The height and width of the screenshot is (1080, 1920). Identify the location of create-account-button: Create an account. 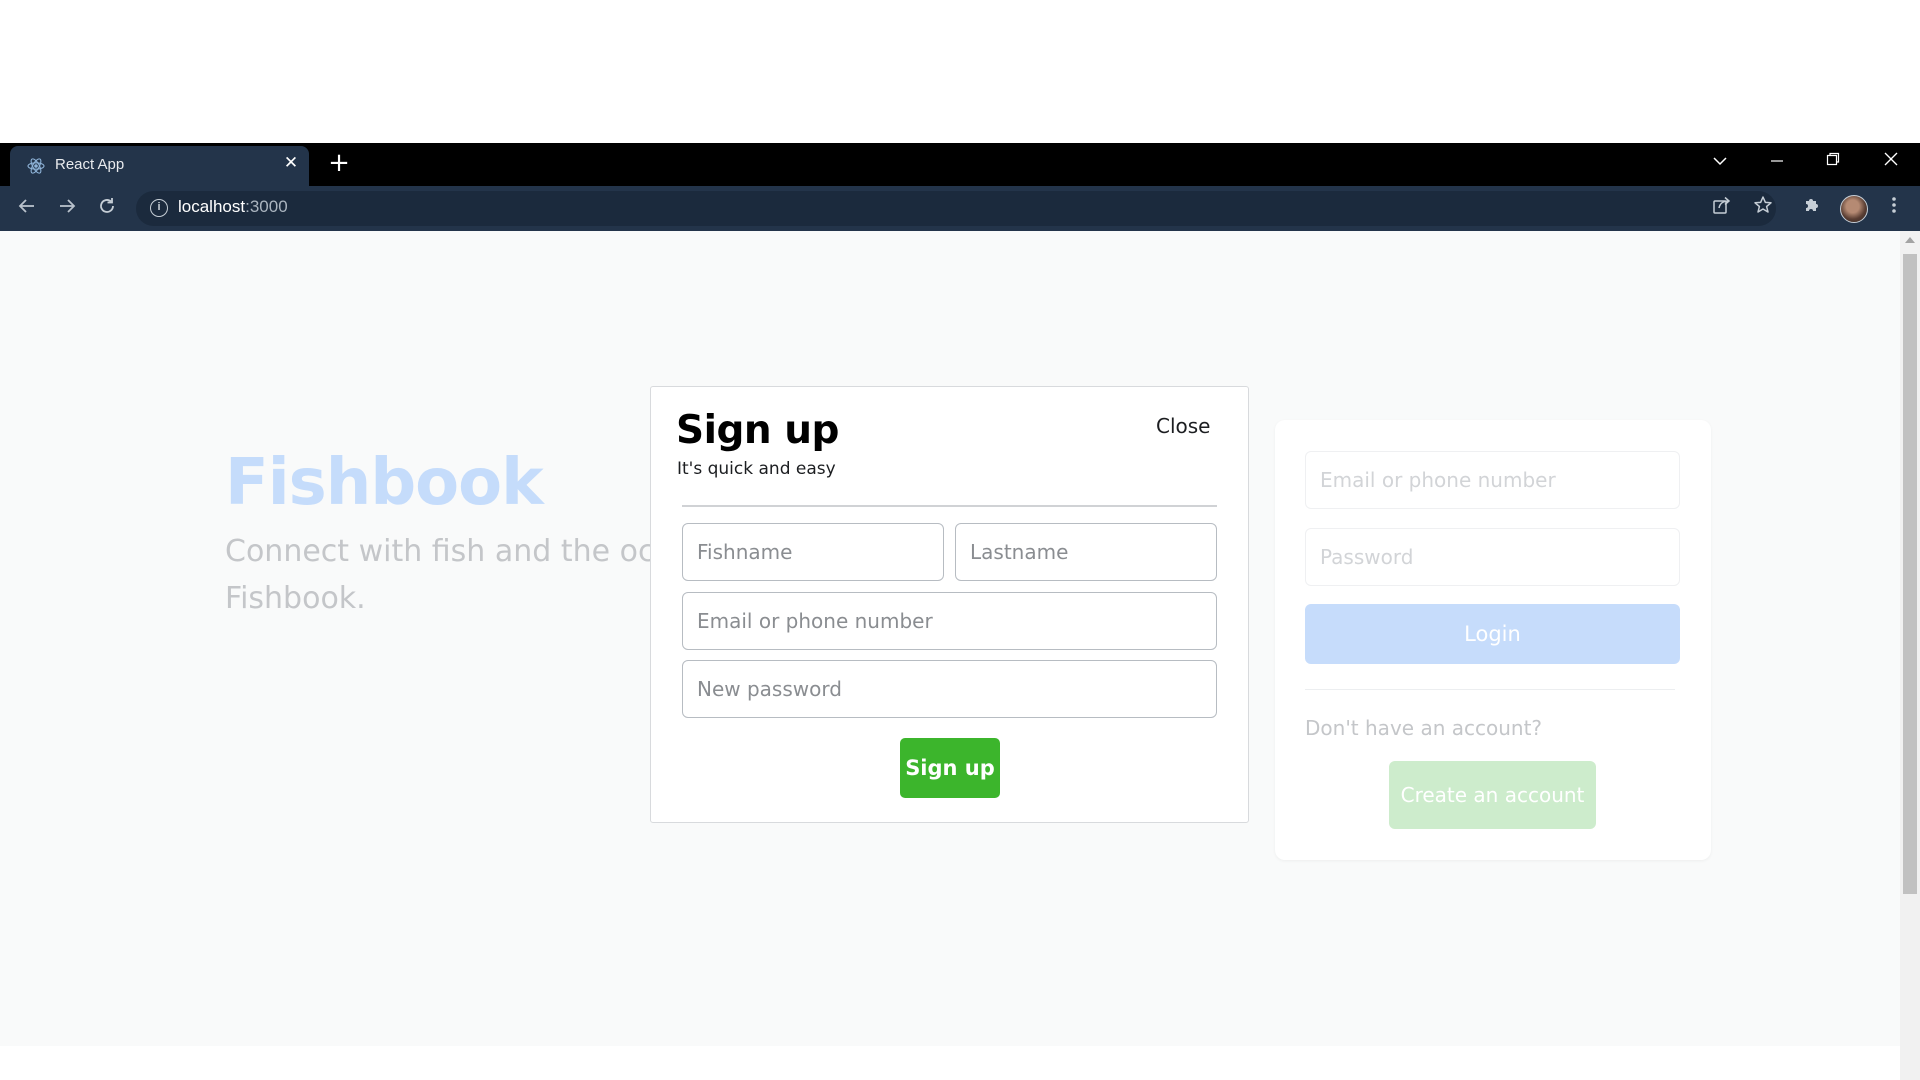
(1492, 795).